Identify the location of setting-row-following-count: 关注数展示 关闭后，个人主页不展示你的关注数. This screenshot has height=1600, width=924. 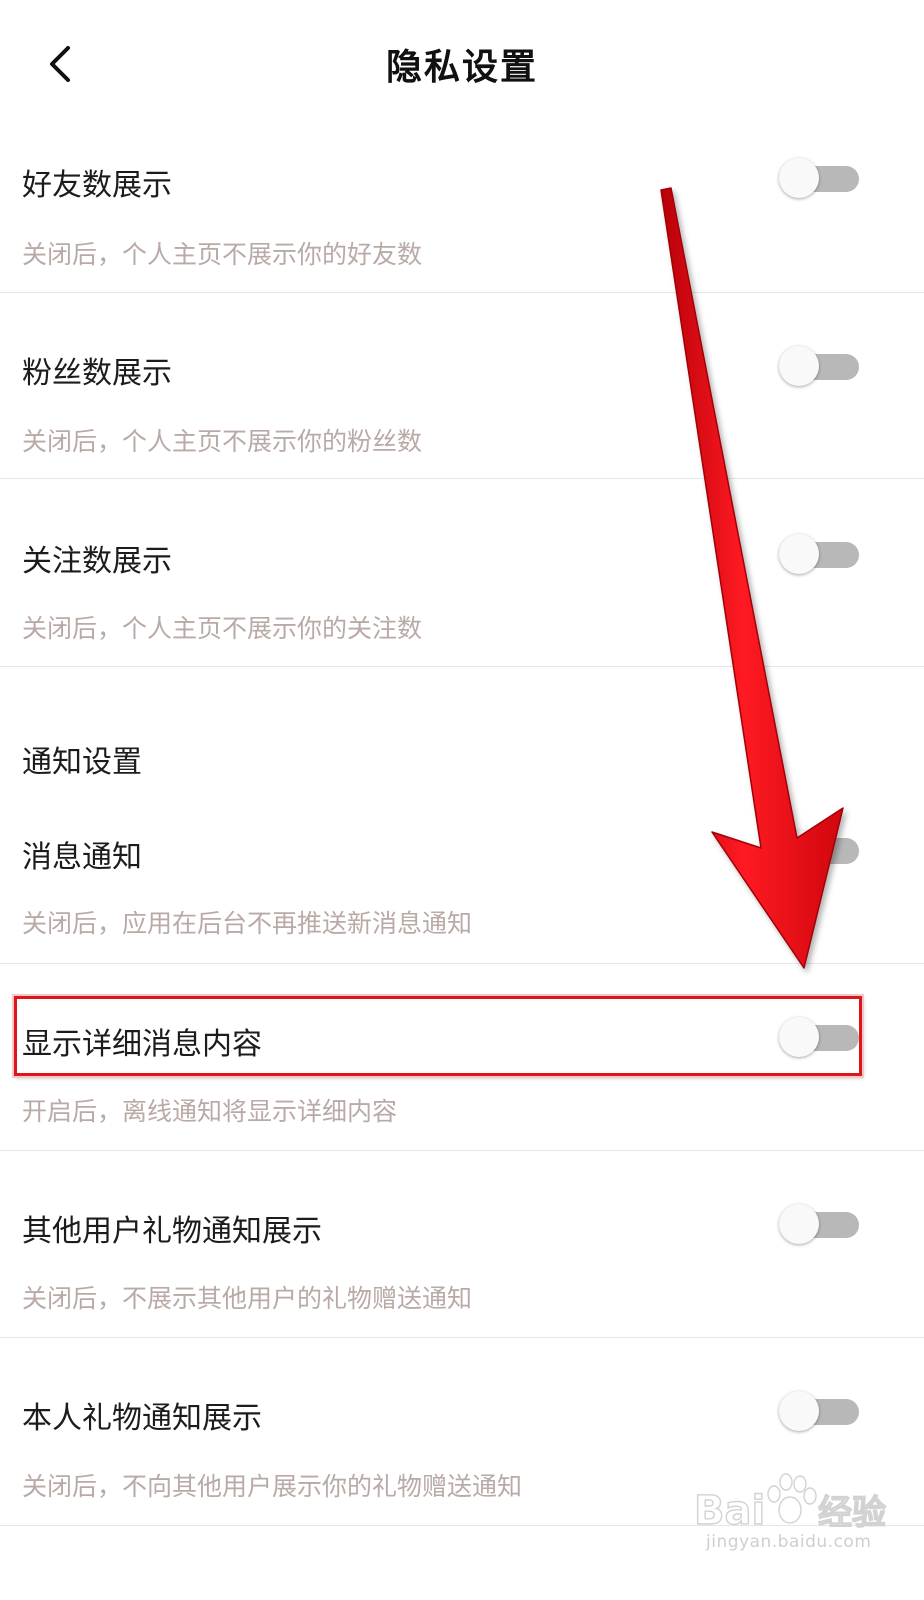
(462, 573).